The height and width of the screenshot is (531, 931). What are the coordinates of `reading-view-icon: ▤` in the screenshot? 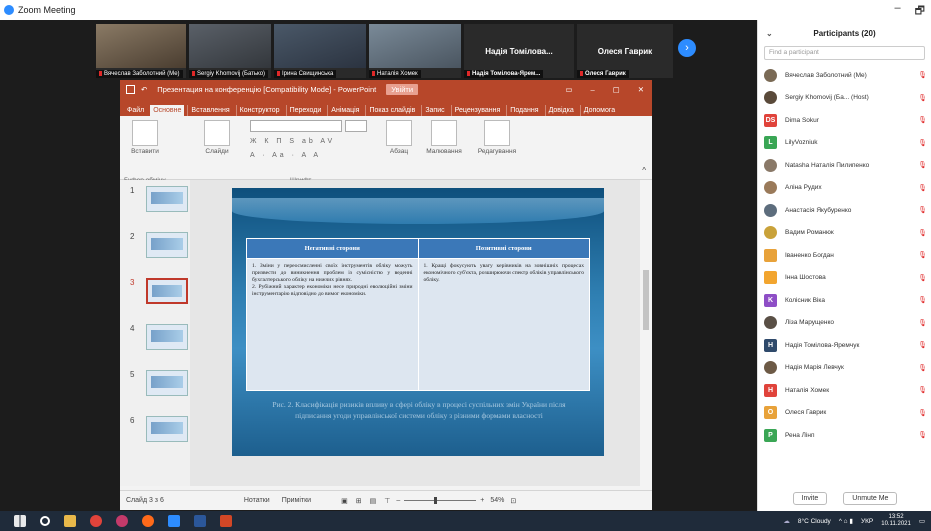 It's located at (373, 501).